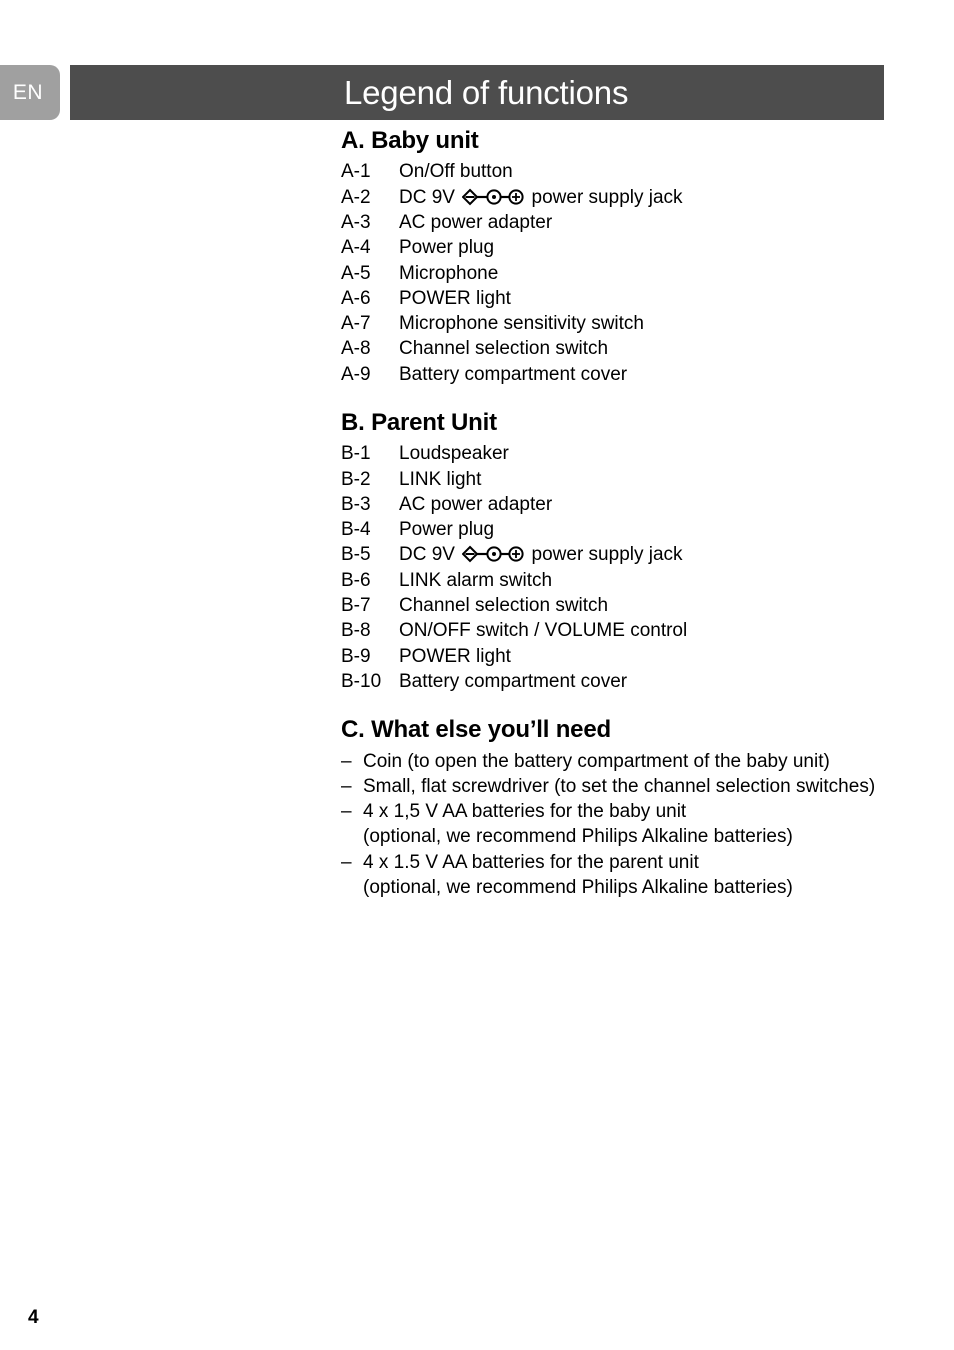 The image size is (954, 1350). Describe the element at coordinates (356, 606) in the screenshot. I see `legend-item-label: B-7` at that location.